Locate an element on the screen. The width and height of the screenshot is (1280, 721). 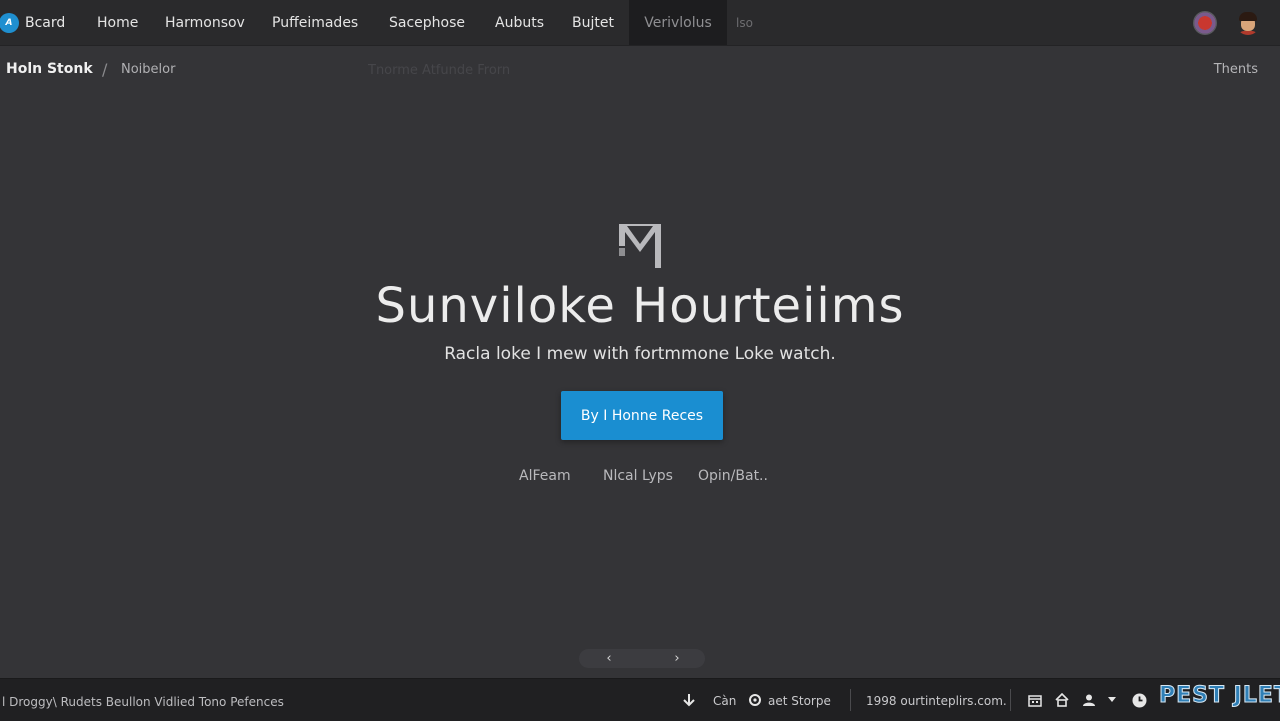
download-arrow-icon is located at coordinates (689, 700).